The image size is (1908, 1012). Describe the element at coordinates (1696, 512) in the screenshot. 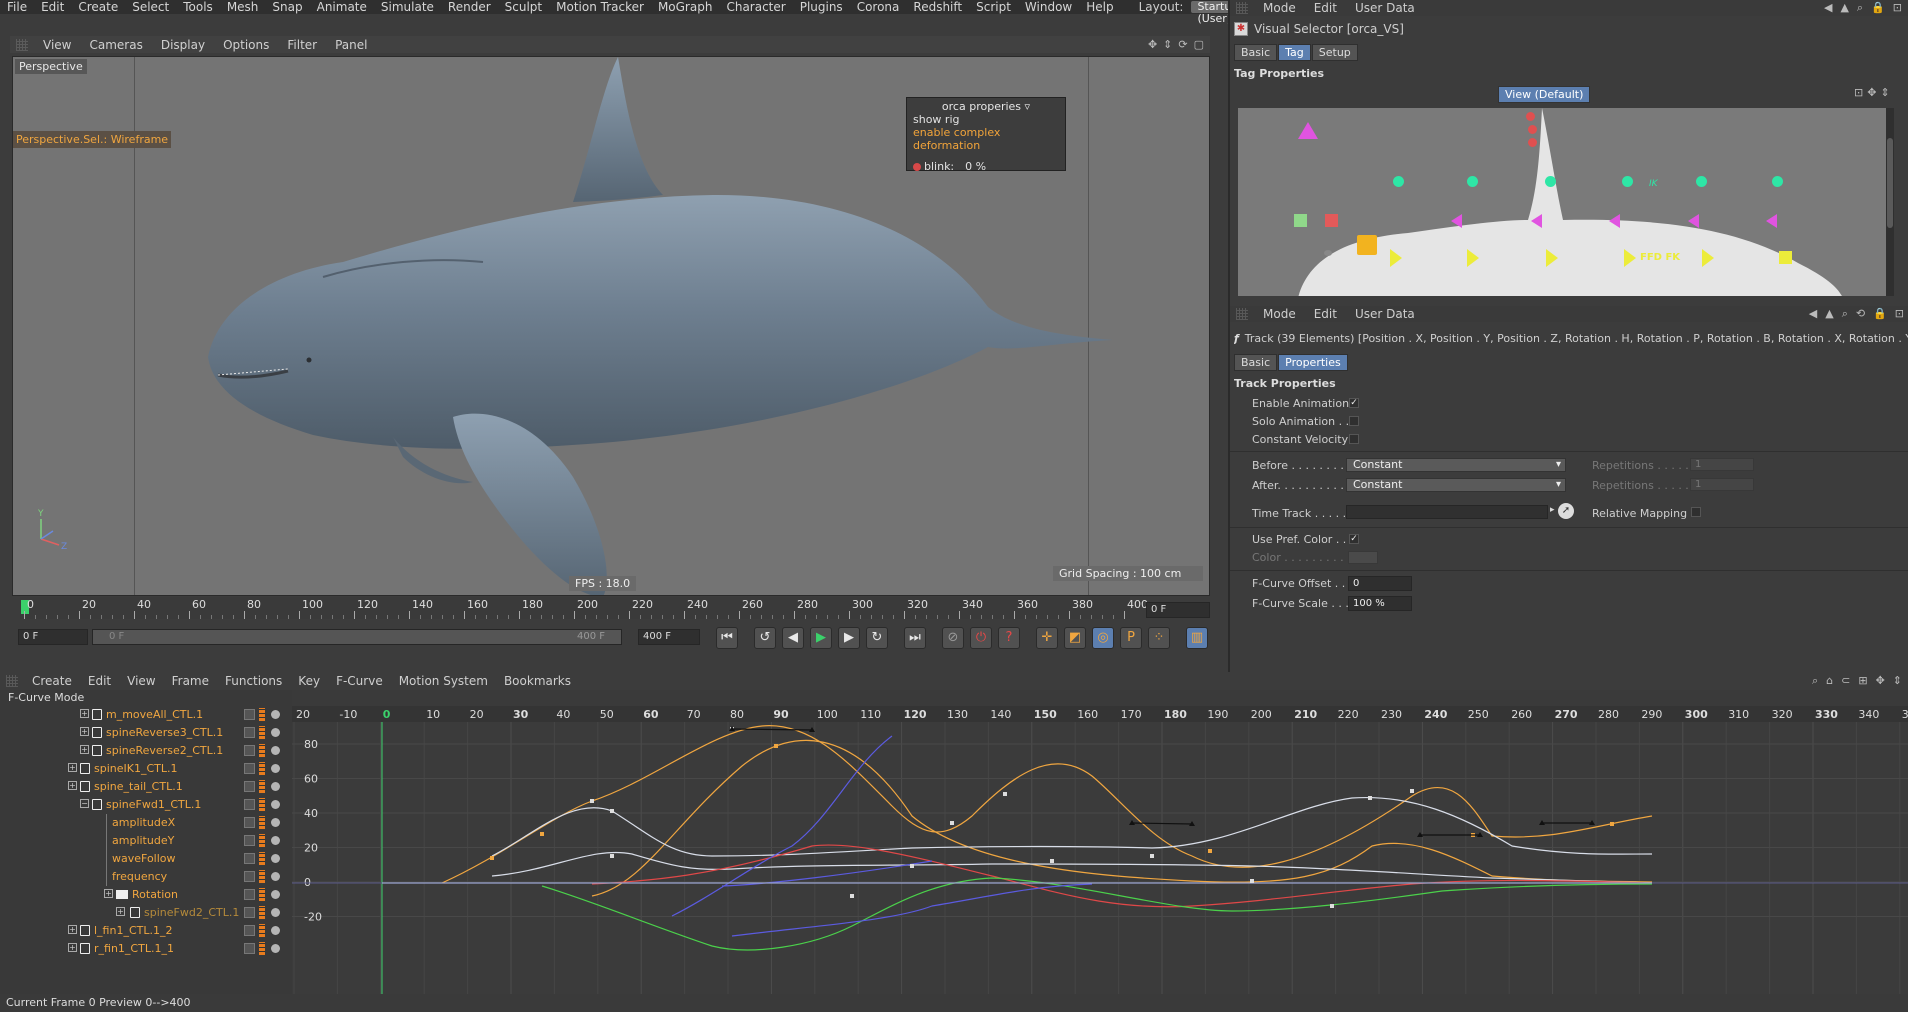

I see `relative-mapping-checkbox` at that location.